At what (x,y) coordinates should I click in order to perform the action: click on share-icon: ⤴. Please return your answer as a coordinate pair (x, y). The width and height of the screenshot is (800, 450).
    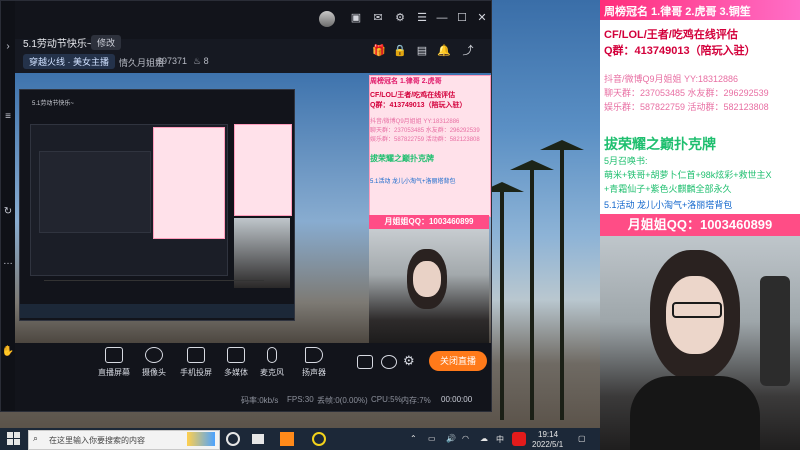
    Looking at the image, I should click on (468, 51).